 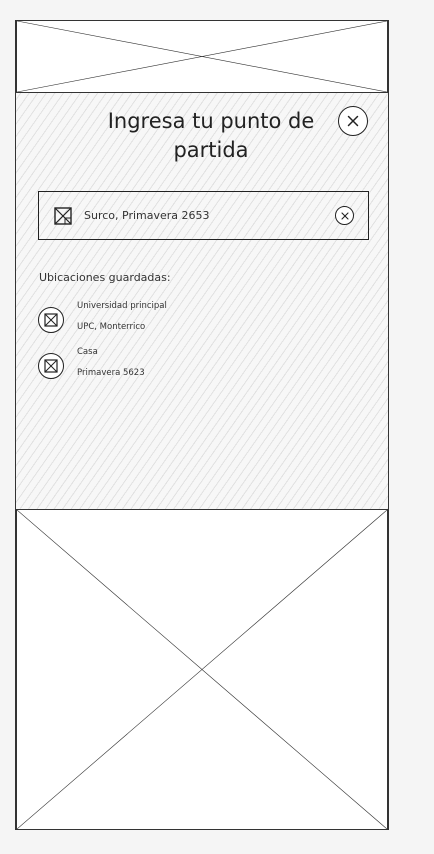 I want to click on saved-location-name: Casa, so click(x=87, y=352).